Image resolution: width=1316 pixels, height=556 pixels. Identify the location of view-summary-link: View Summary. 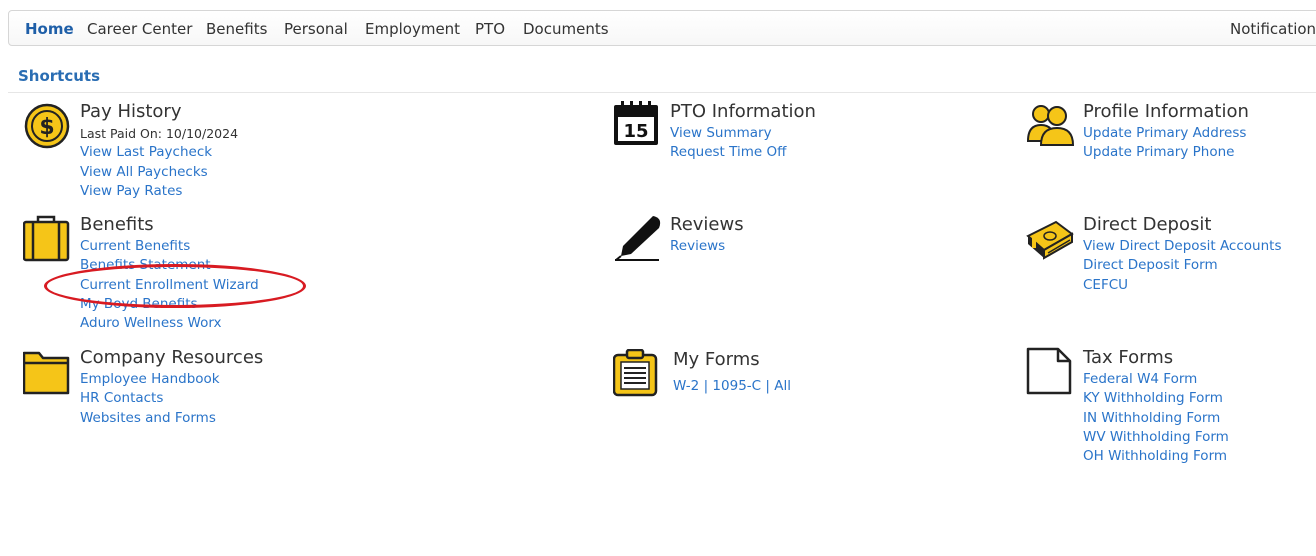
(728, 133).